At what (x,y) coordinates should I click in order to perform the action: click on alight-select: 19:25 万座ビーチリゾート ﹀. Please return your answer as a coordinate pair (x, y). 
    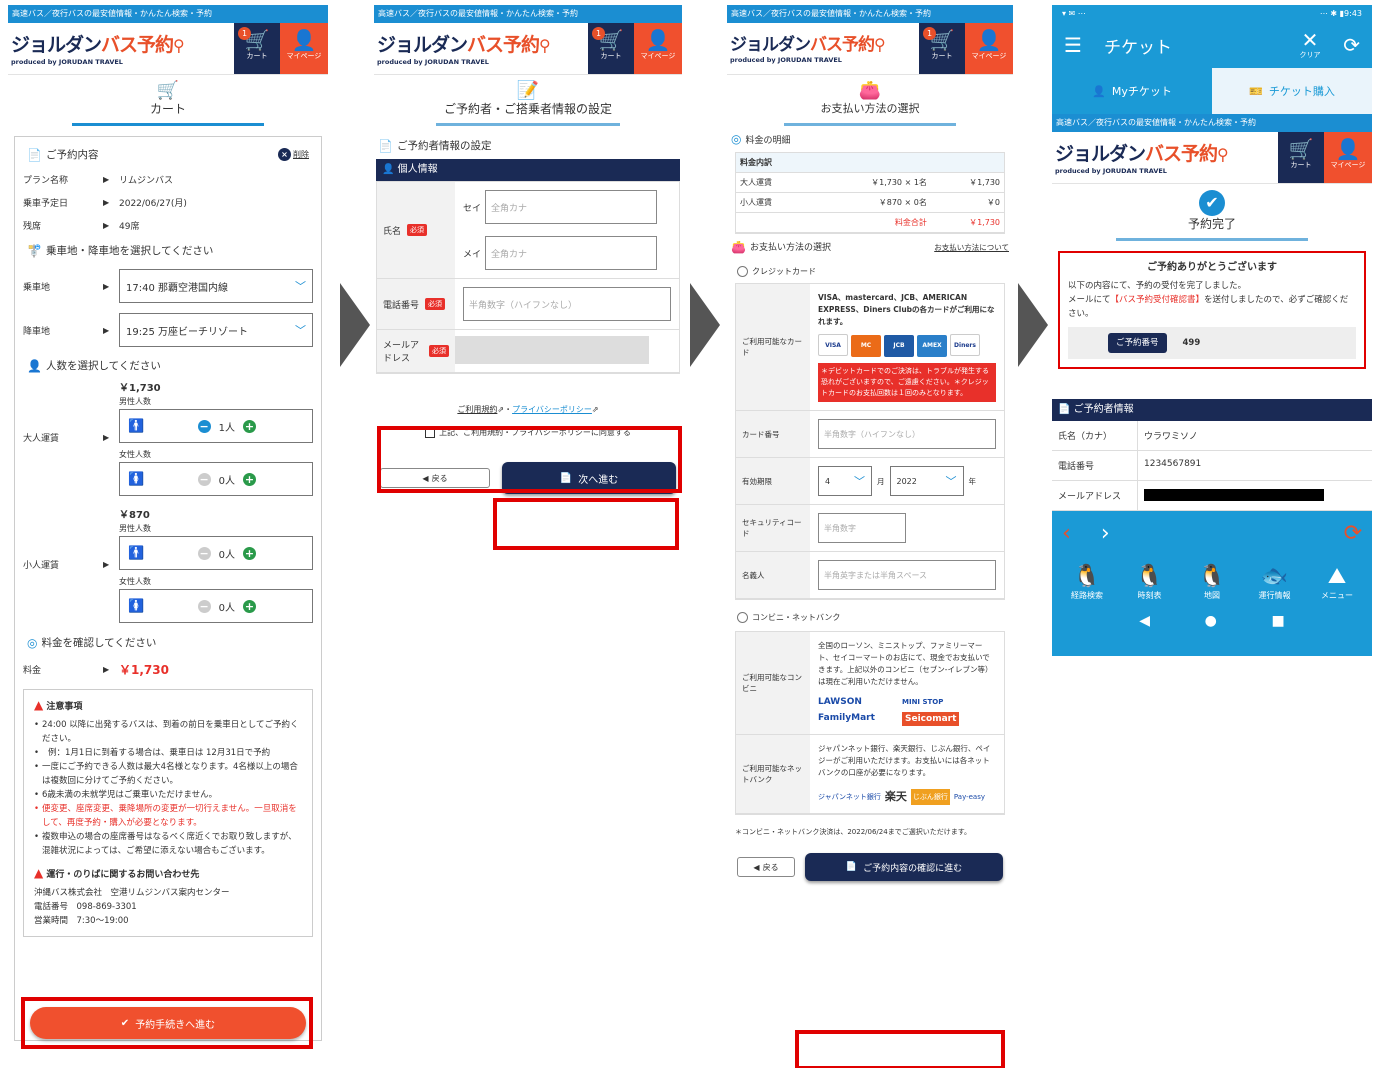
    Looking at the image, I should click on (216, 330).